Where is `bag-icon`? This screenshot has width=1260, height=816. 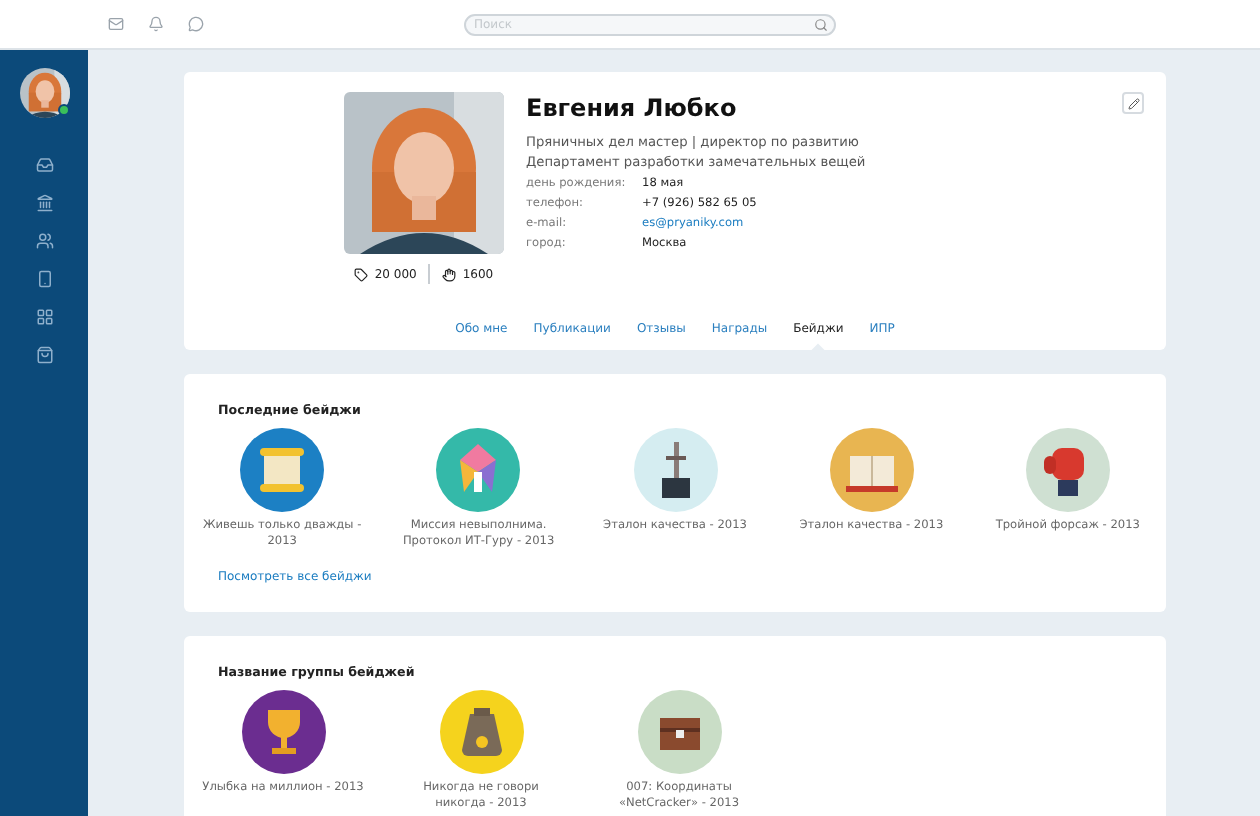
bag-icon is located at coordinates (44, 355).